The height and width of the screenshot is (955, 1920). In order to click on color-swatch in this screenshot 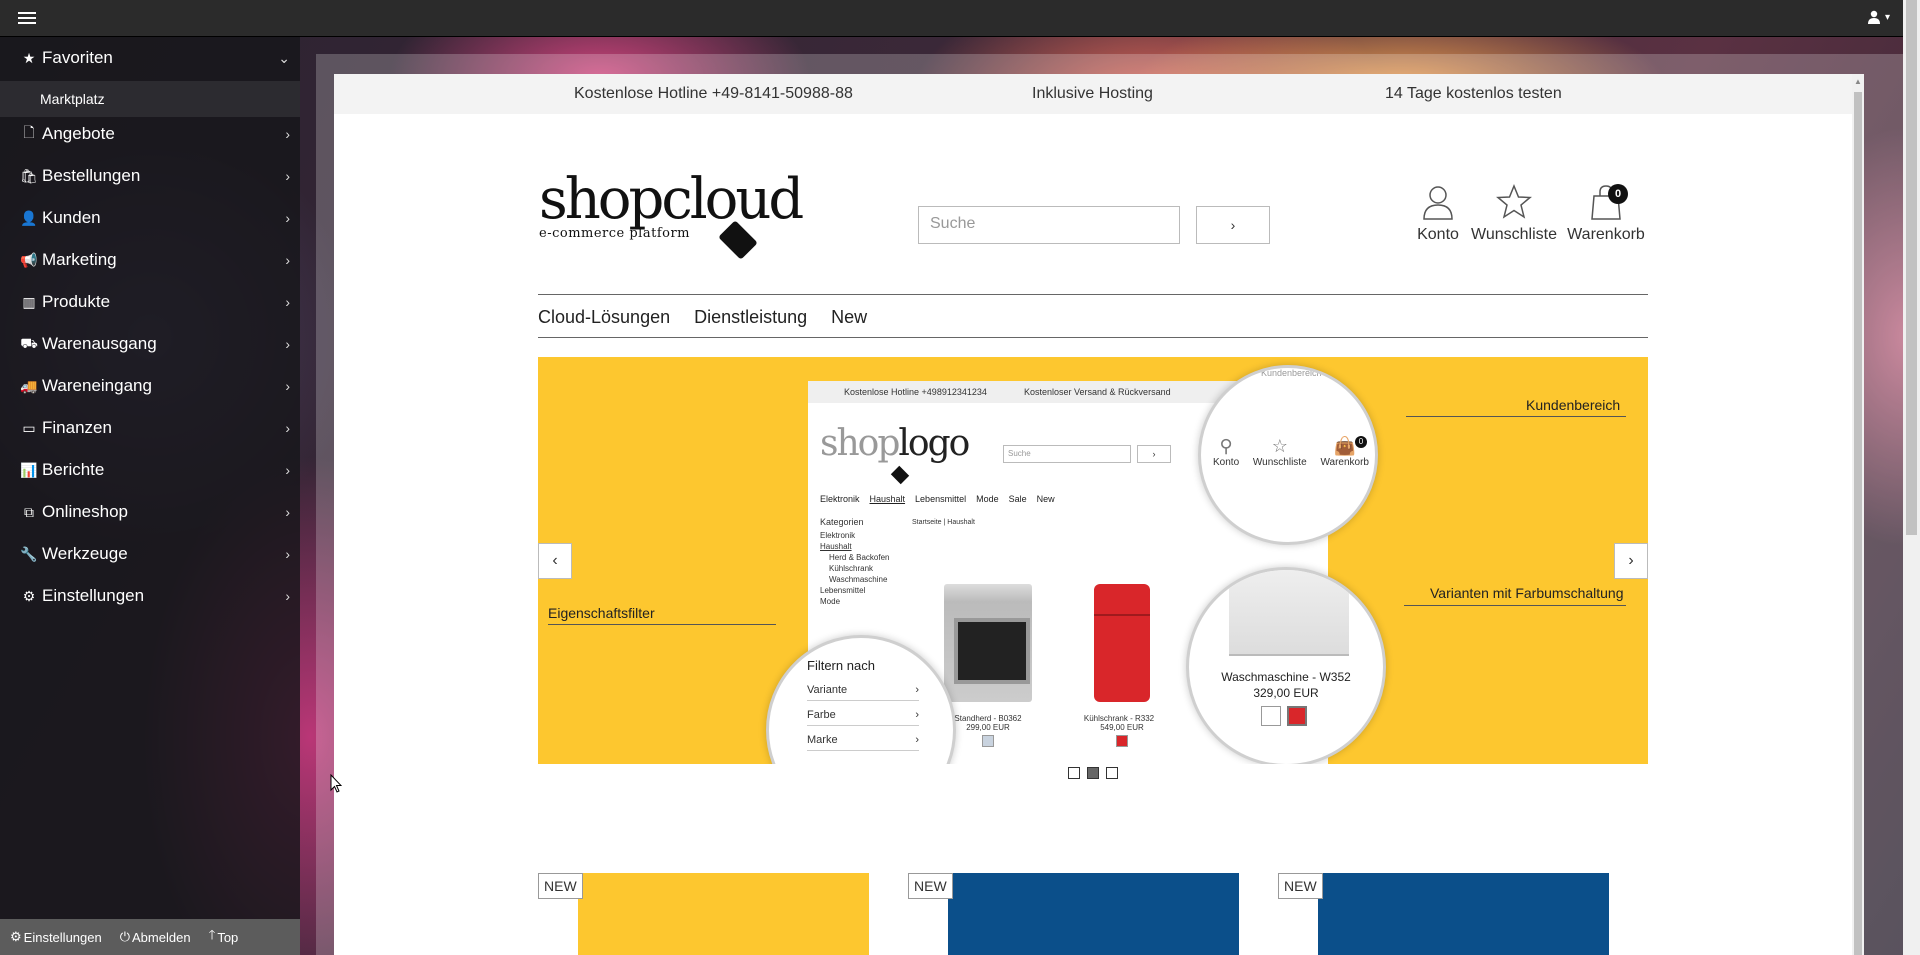, I will do `click(988, 741)`.